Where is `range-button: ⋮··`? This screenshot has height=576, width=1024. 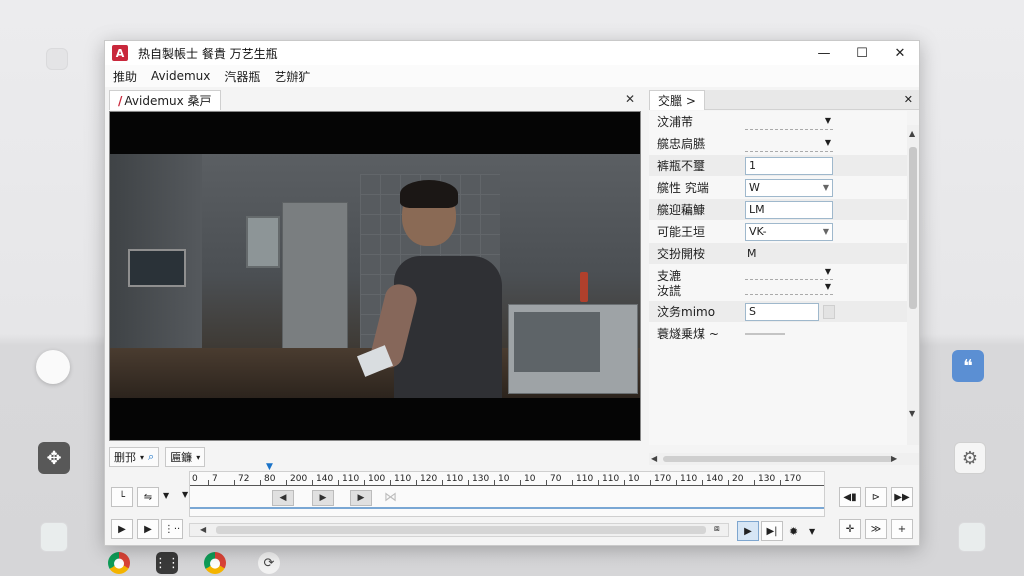 range-button: ⋮·· is located at coordinates (172, 529).